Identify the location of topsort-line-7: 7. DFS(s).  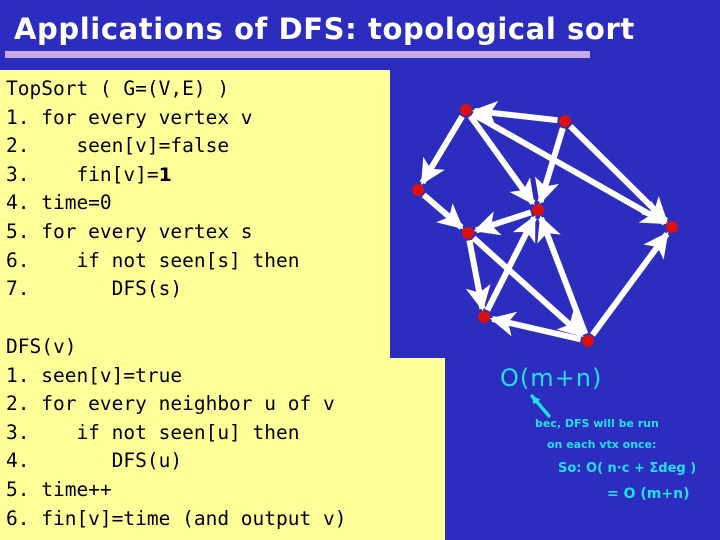
(94, 289).